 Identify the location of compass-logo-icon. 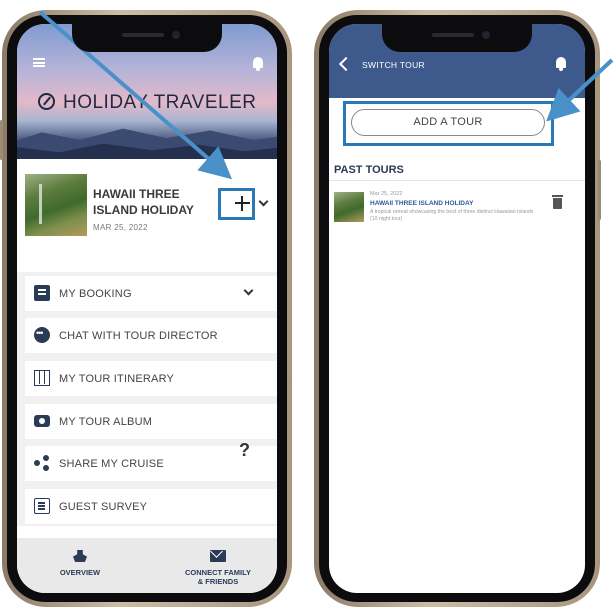
(46, 101).